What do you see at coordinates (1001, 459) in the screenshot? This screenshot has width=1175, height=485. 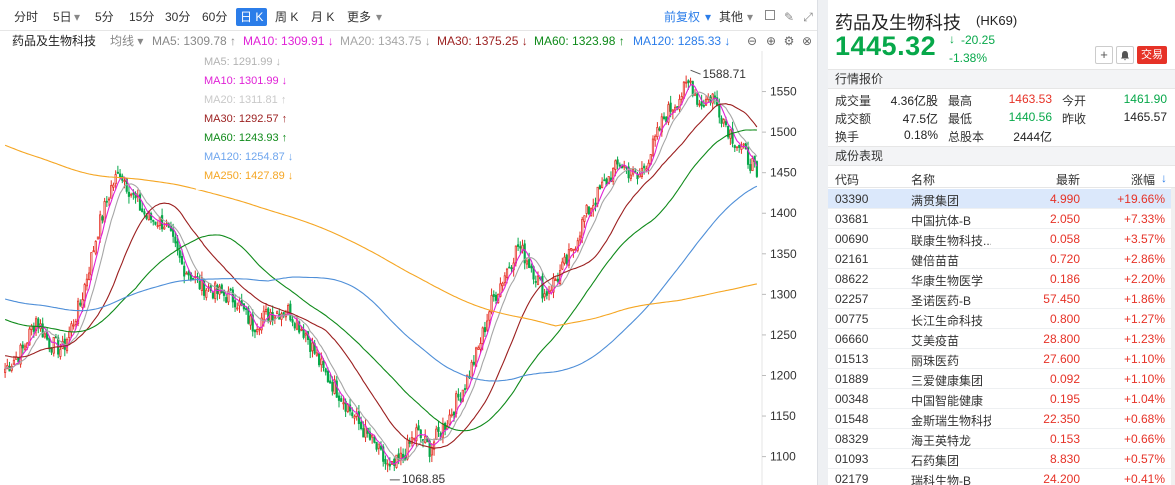 I see `table-row: 01093 石药集团 8.830 +0.57%` at bounding box center [1001, 459].